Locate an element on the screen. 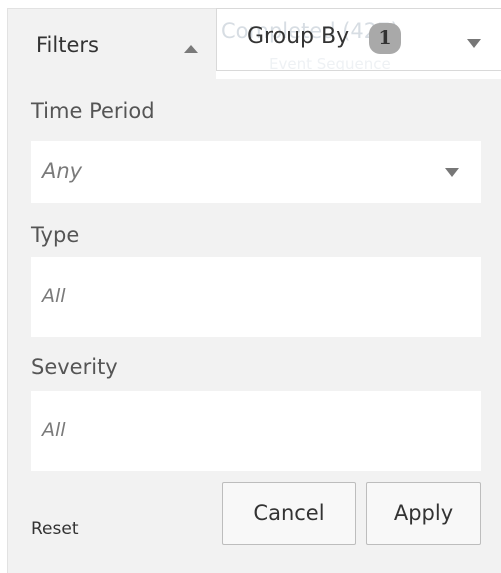 The height and width of the screenshot is (573, 501). cancel-button: Cancel is located at coordinates (289, 513).